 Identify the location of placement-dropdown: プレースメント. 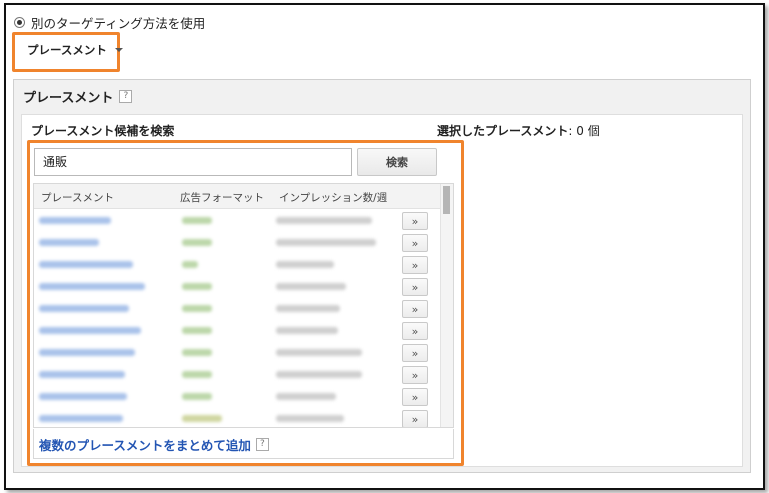
(75, 50).